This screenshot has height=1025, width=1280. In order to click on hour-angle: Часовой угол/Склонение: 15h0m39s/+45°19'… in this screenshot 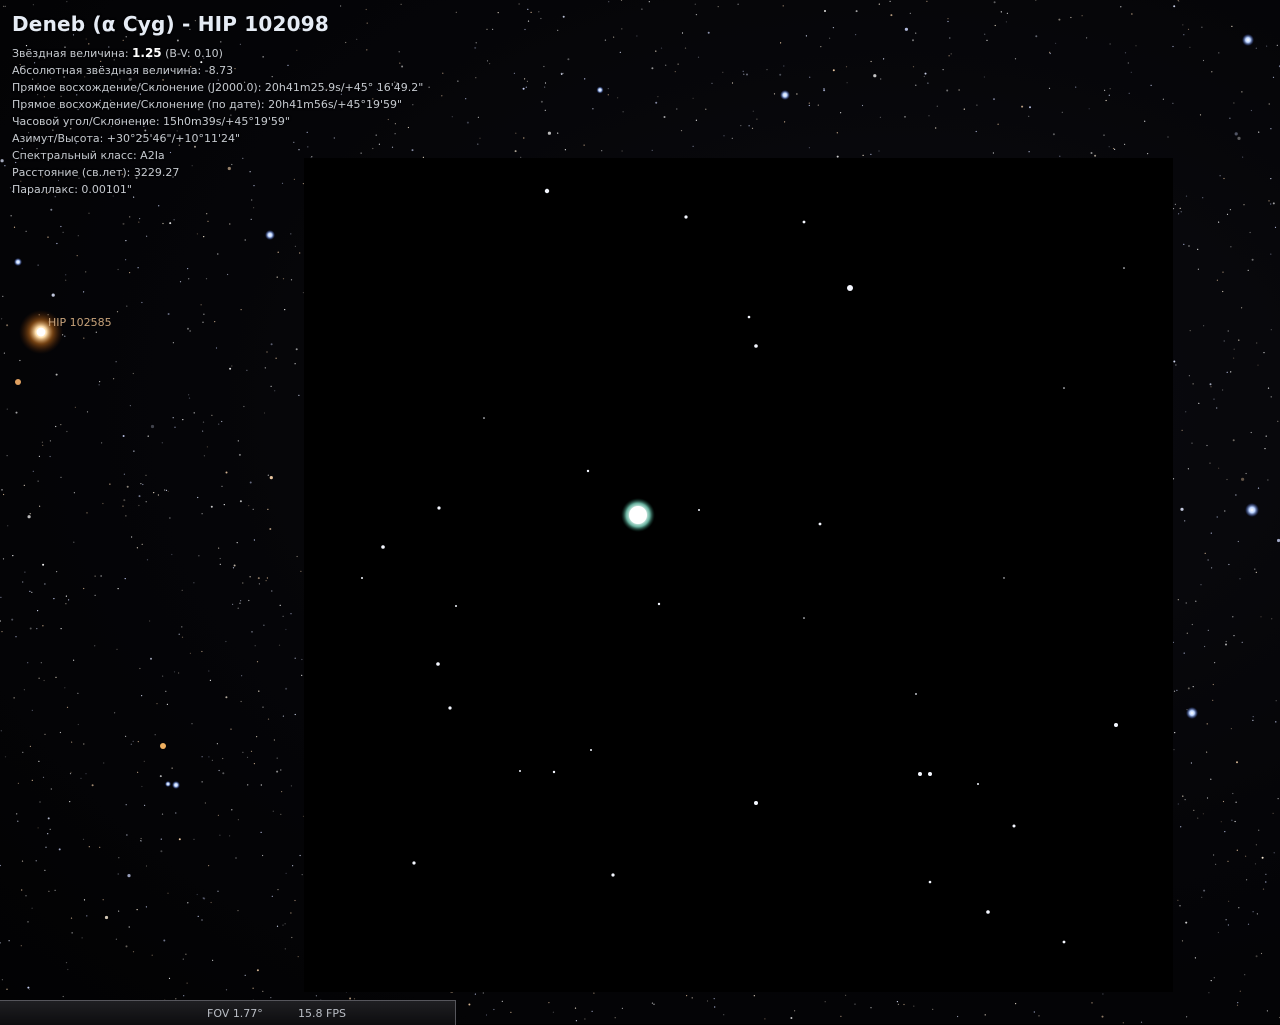, I will do `click(151, 121)`.